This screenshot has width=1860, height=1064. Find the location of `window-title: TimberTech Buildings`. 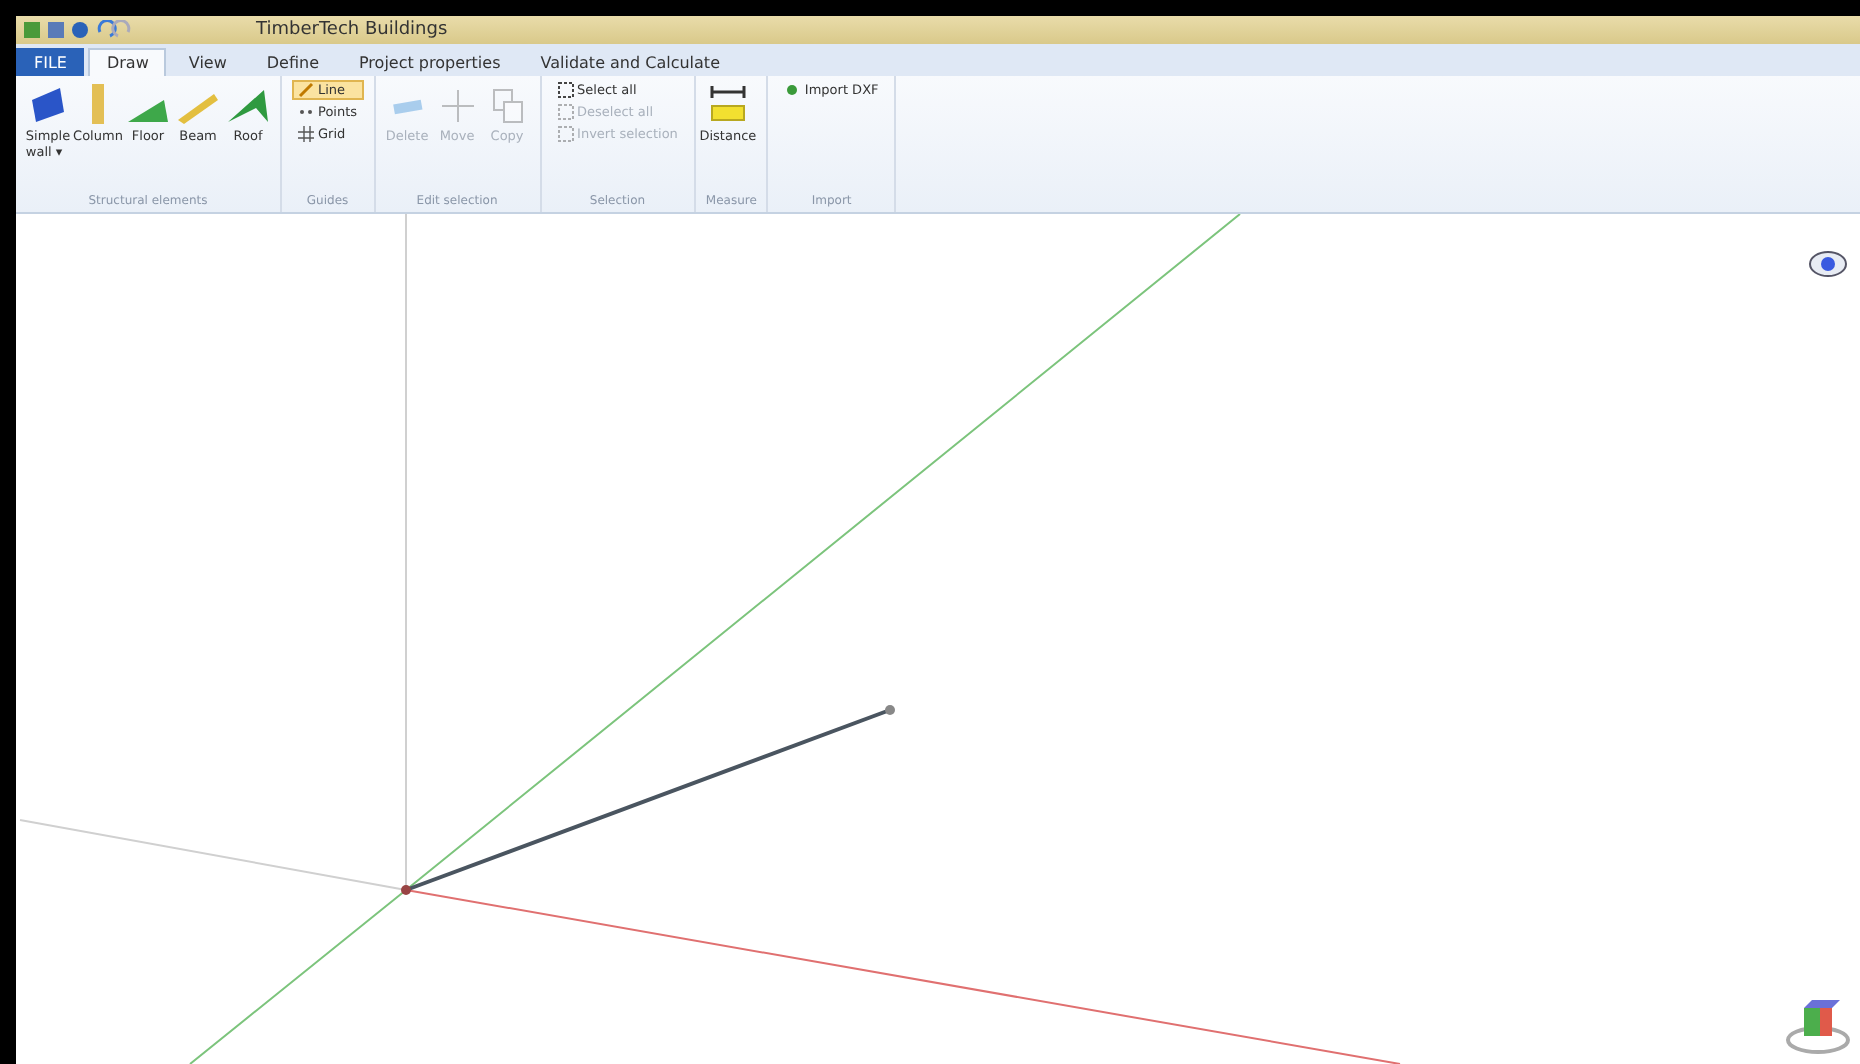

window-title: TimberTech Buildings is located at coordinates (352, 30).